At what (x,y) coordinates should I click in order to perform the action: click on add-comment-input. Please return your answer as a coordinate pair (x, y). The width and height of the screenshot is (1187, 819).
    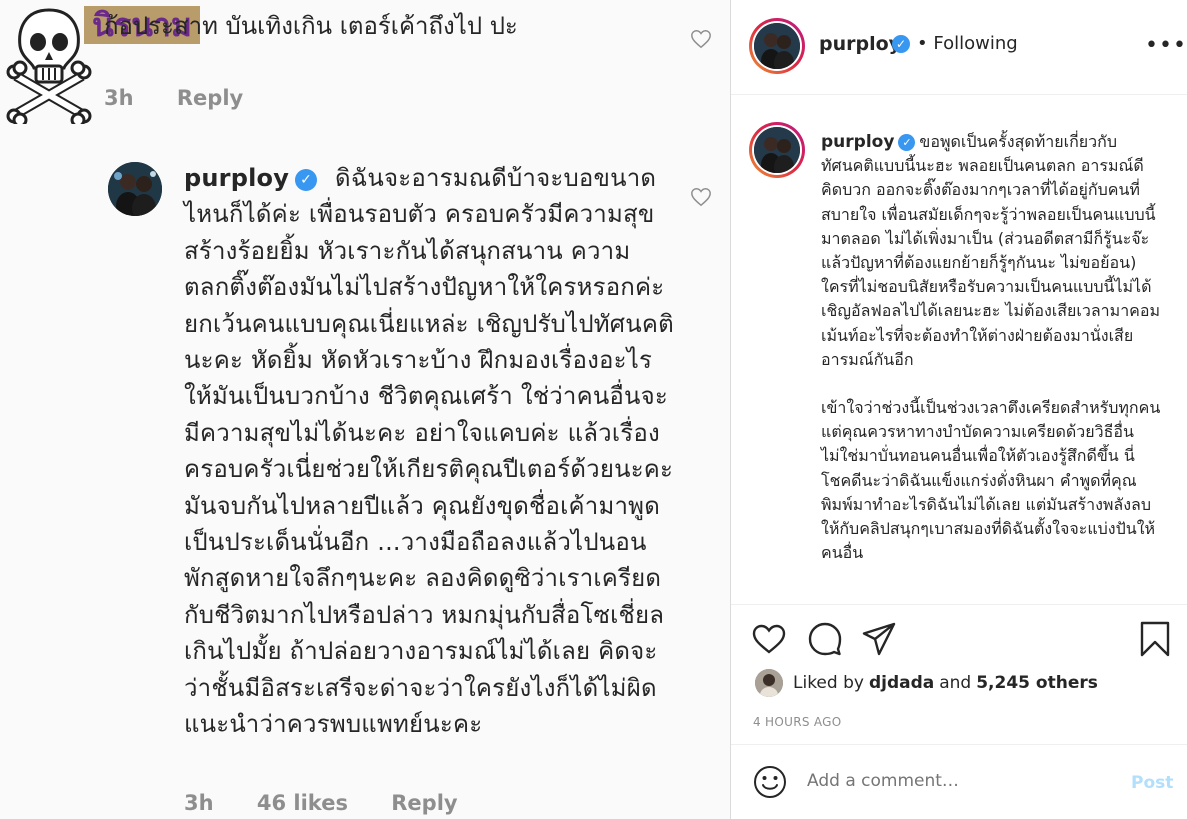
    Looking at the image, I should click on (957, 781).